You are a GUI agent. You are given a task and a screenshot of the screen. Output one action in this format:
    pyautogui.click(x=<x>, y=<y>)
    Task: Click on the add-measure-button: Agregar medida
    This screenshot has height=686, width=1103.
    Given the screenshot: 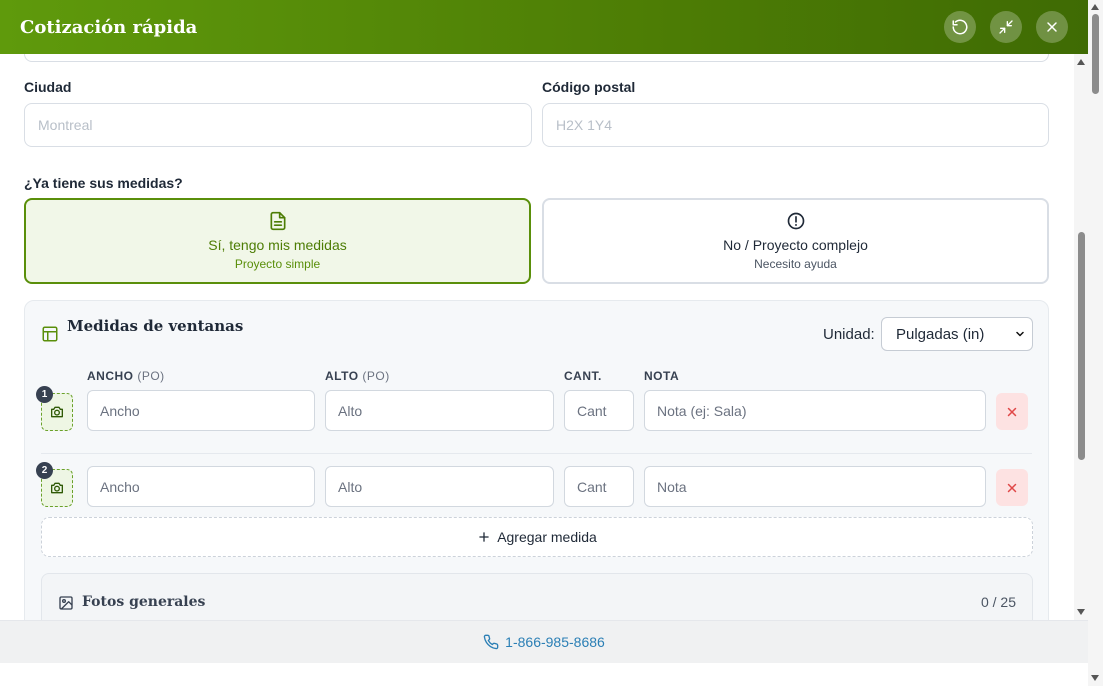 What is the action you would take?
    pyautogui.click(x=537, y=537)
    